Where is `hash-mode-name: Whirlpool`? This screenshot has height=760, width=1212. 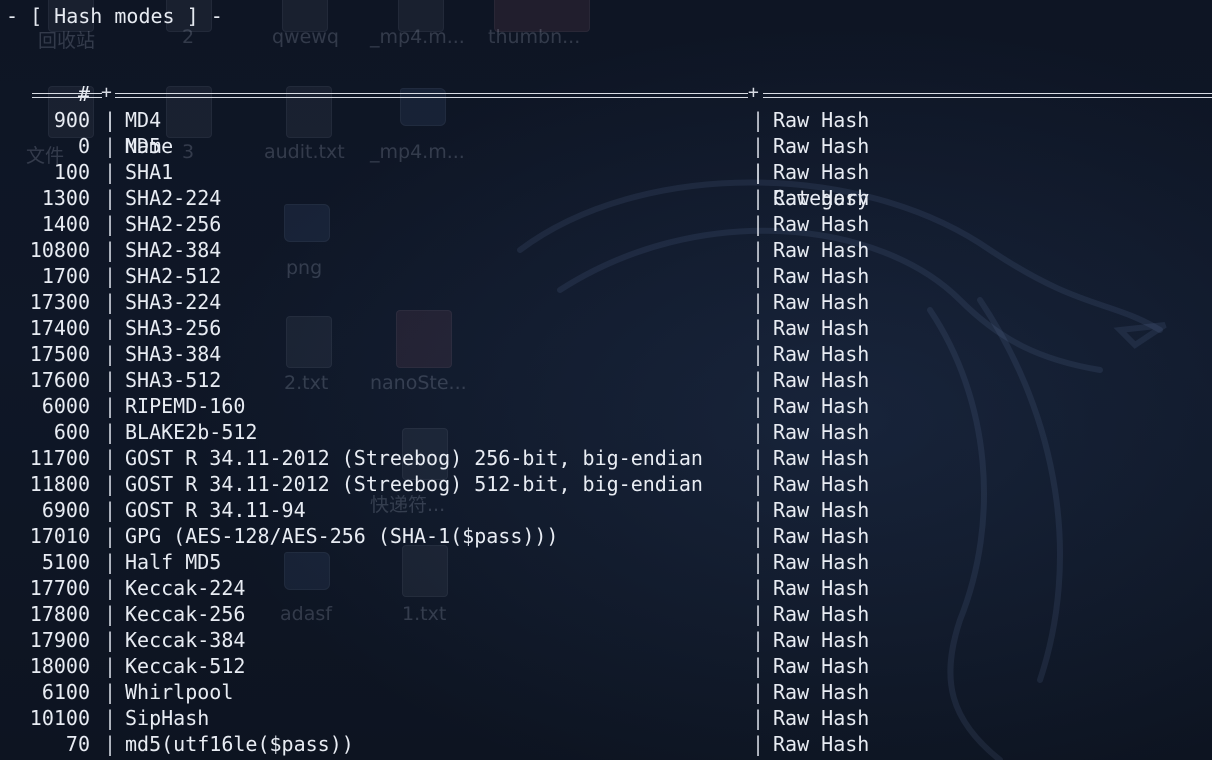 hash-mode-name: Whirlpool is located at coordinates (179, 692).